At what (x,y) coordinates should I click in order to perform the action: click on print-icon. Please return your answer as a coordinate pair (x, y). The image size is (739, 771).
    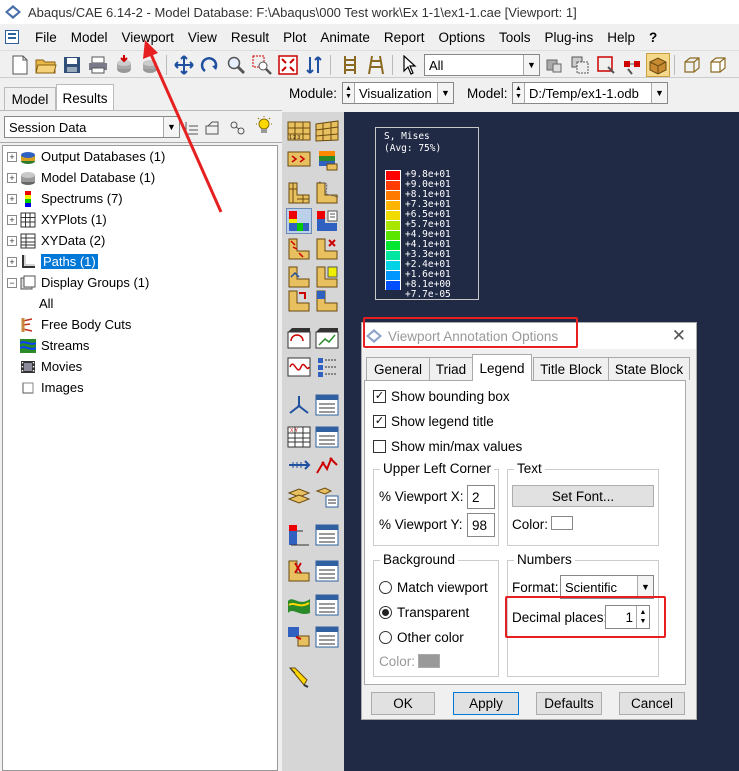
    Looking at the image, I should click on (98, 65).